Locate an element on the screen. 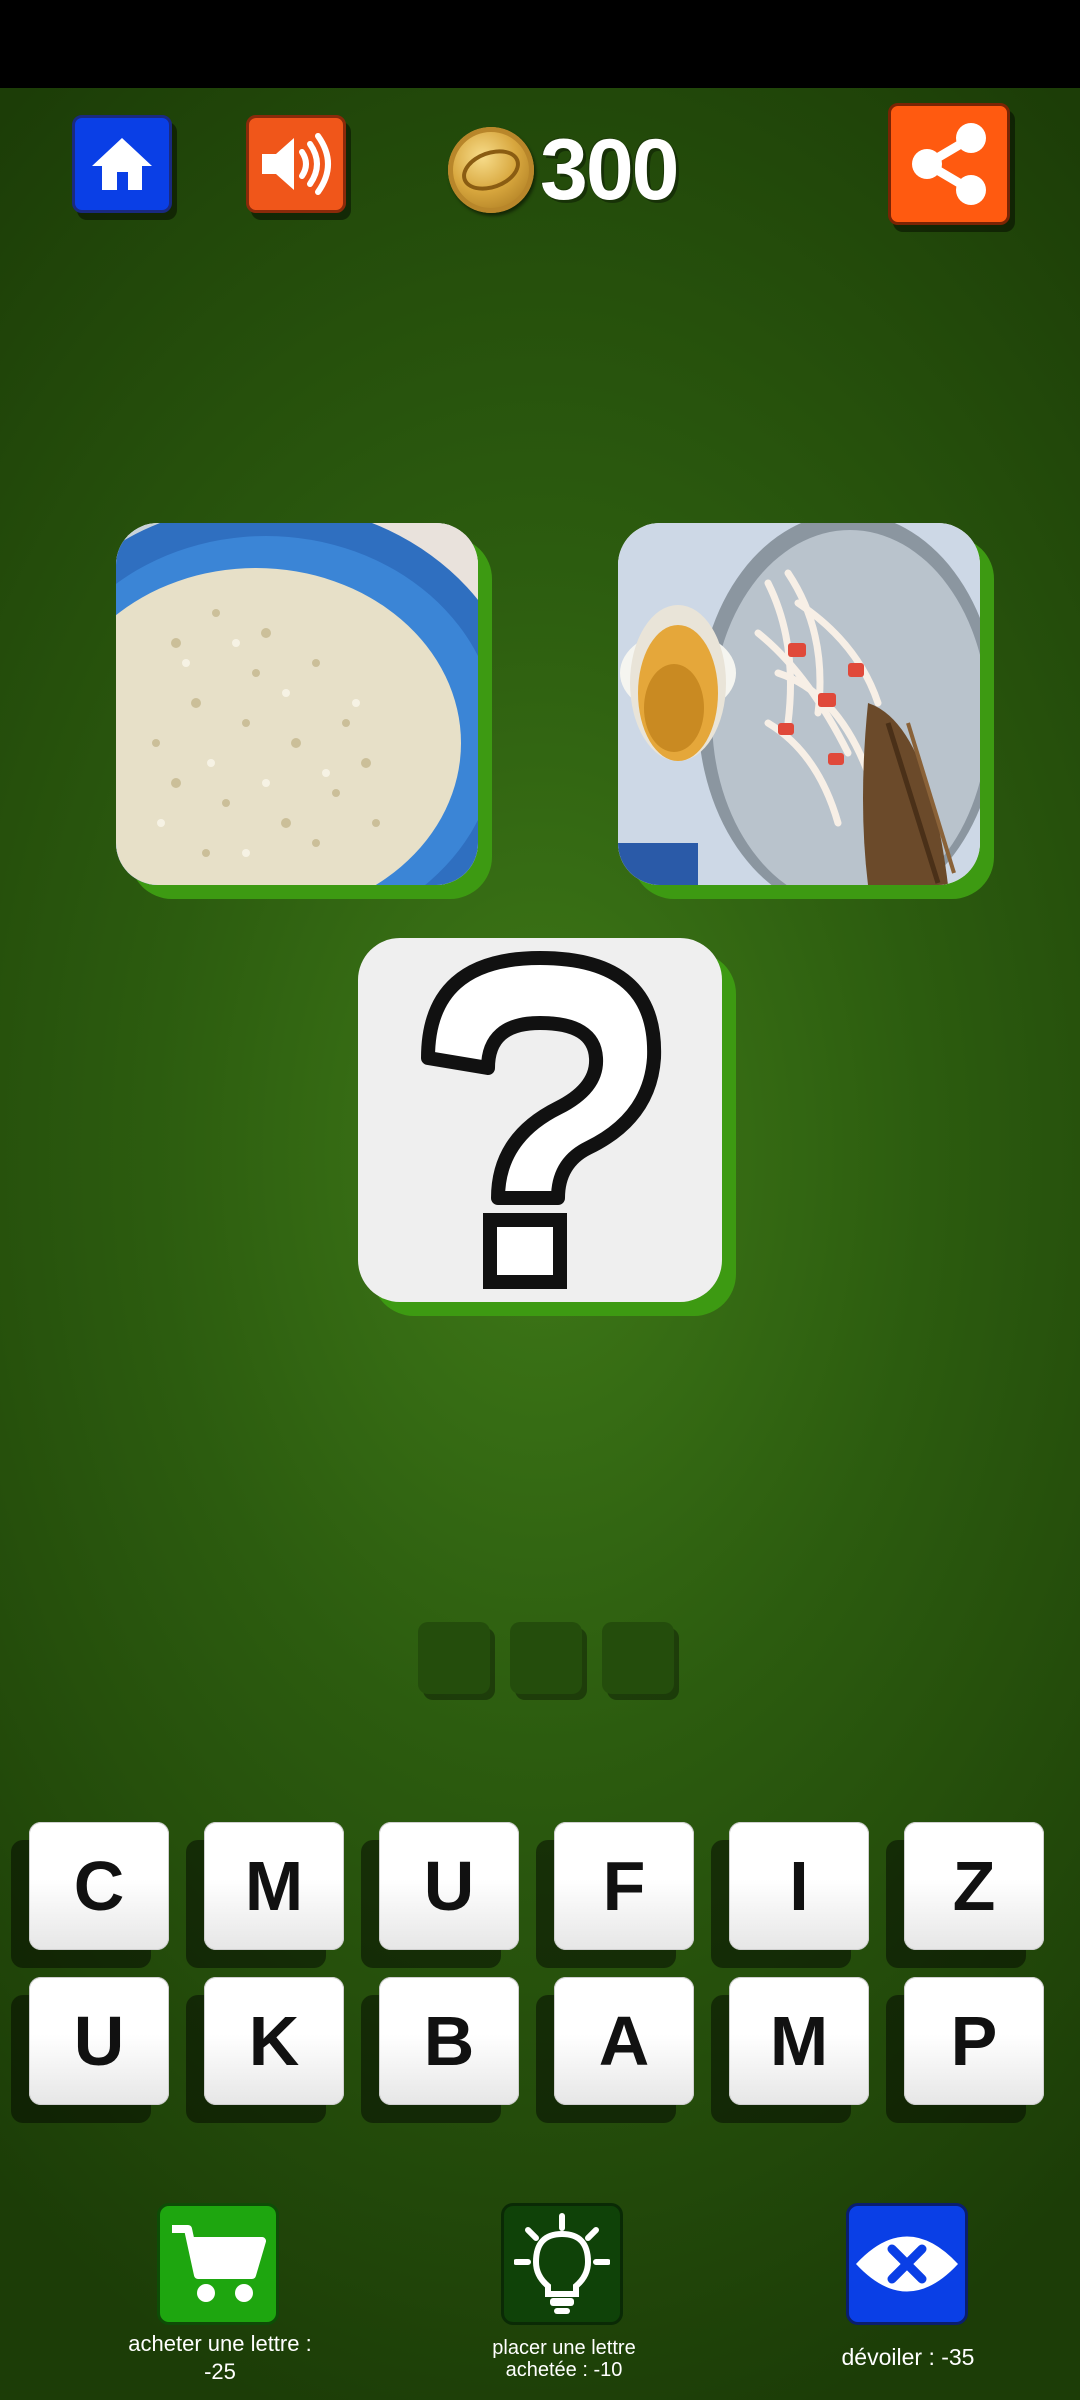 The height and width of the screenshot is (2400, 1080). reveal-button is located at coordinates (907, 2264).